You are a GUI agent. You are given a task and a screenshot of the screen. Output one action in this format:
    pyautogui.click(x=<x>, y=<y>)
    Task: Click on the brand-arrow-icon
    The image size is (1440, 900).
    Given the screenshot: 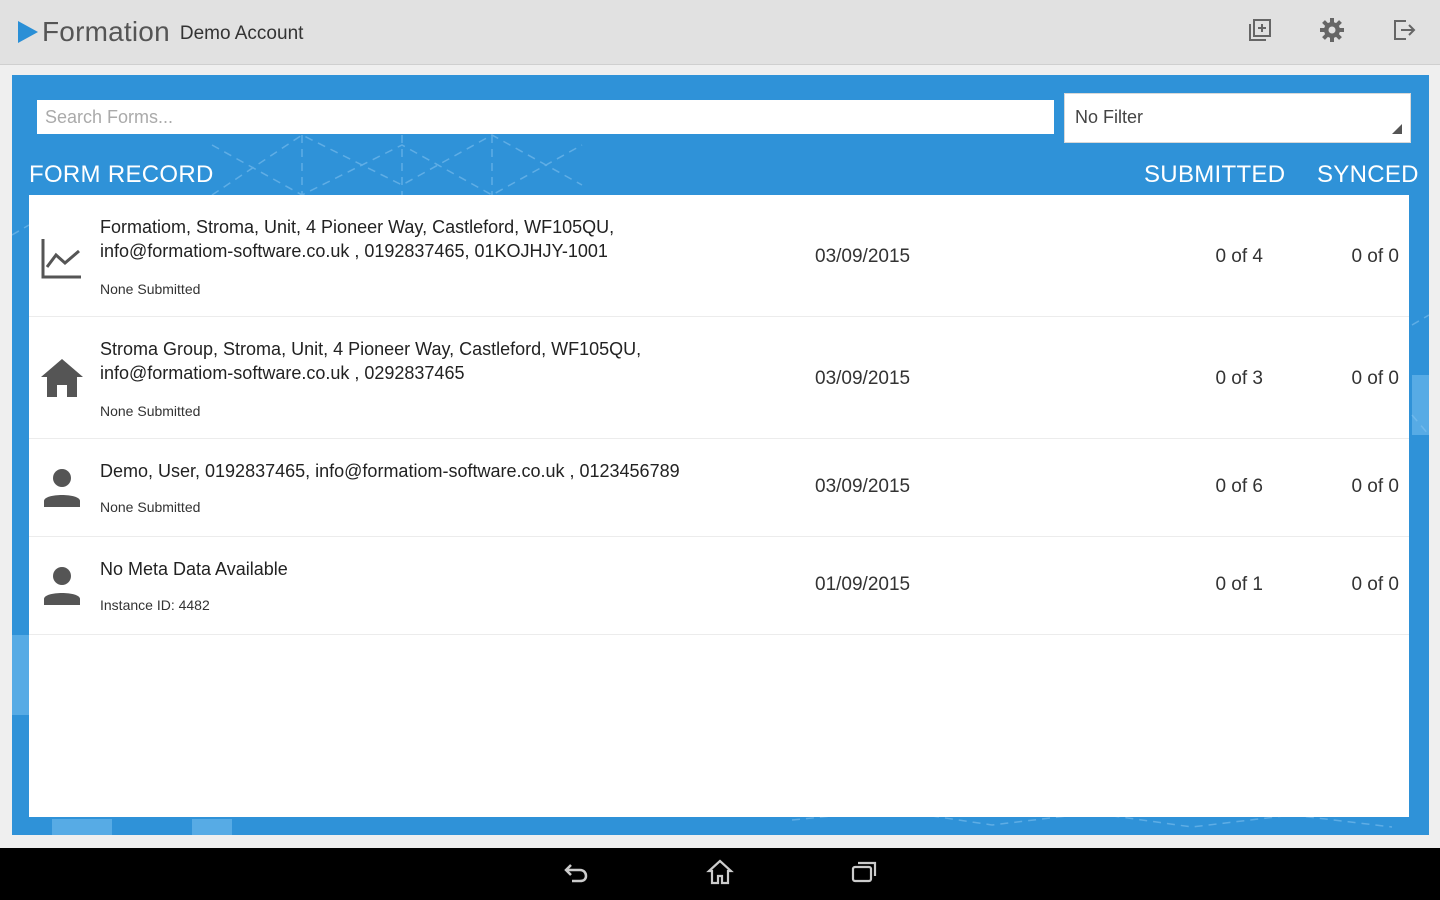 What is the action you would take?
    pyautogui.click(x=28, y=32)
    